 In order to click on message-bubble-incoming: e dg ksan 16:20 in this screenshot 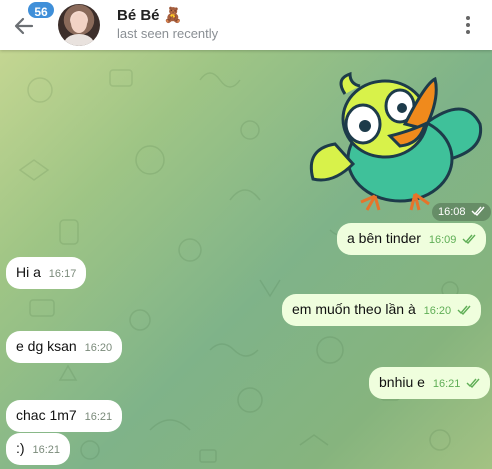, I will do `click(64, 347)`.